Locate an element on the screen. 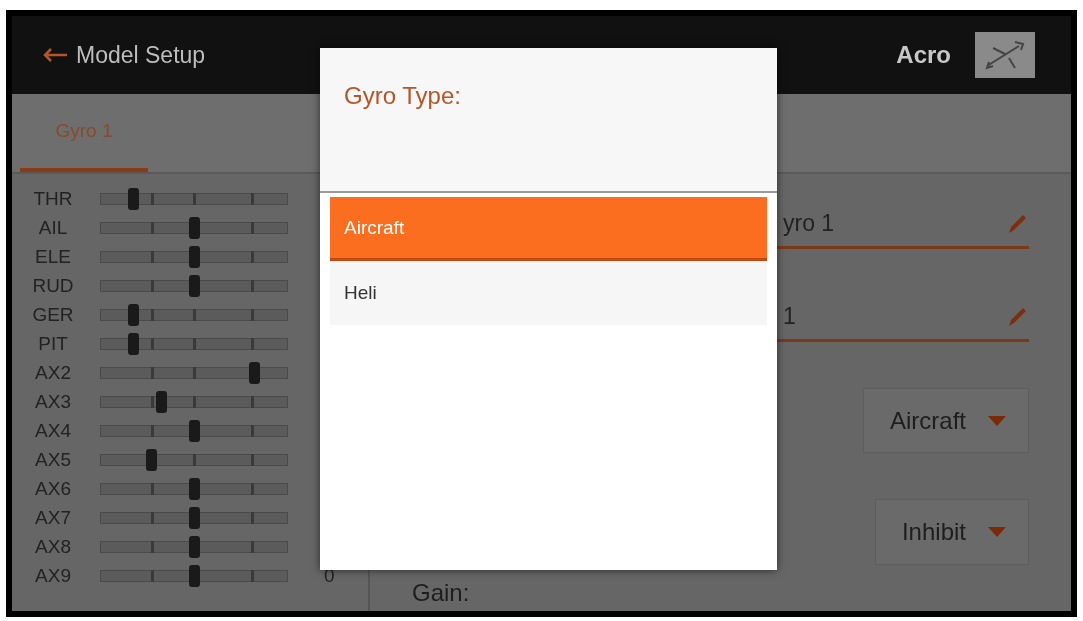 Image resolution: width=1083 pixels, height=621 pixels. channel-label: PIT is located at coordinates (53, 344).